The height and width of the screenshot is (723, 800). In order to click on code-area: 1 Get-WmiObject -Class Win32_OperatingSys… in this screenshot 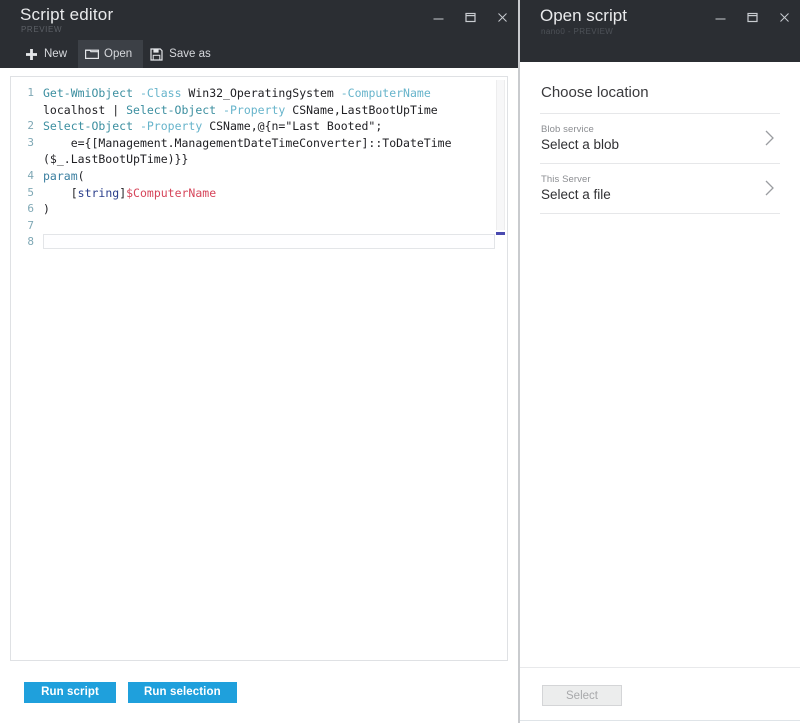, I will do `click(259, 164)`.